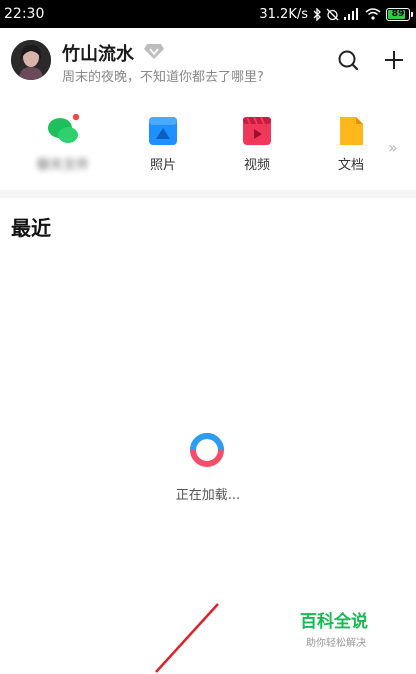 This screenshot has width=416, height=674. What do you see at coordinates (317, 14) in the screenshot?
I see `bluetooth-icon` at bounding box center [317, 14].